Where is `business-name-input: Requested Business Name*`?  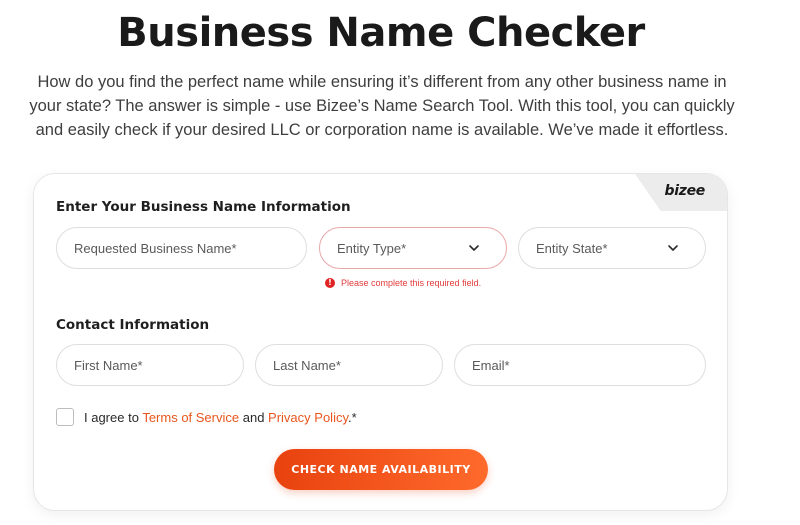 business-name-input: Requested Business Name* is located at coordinates (181, 248).